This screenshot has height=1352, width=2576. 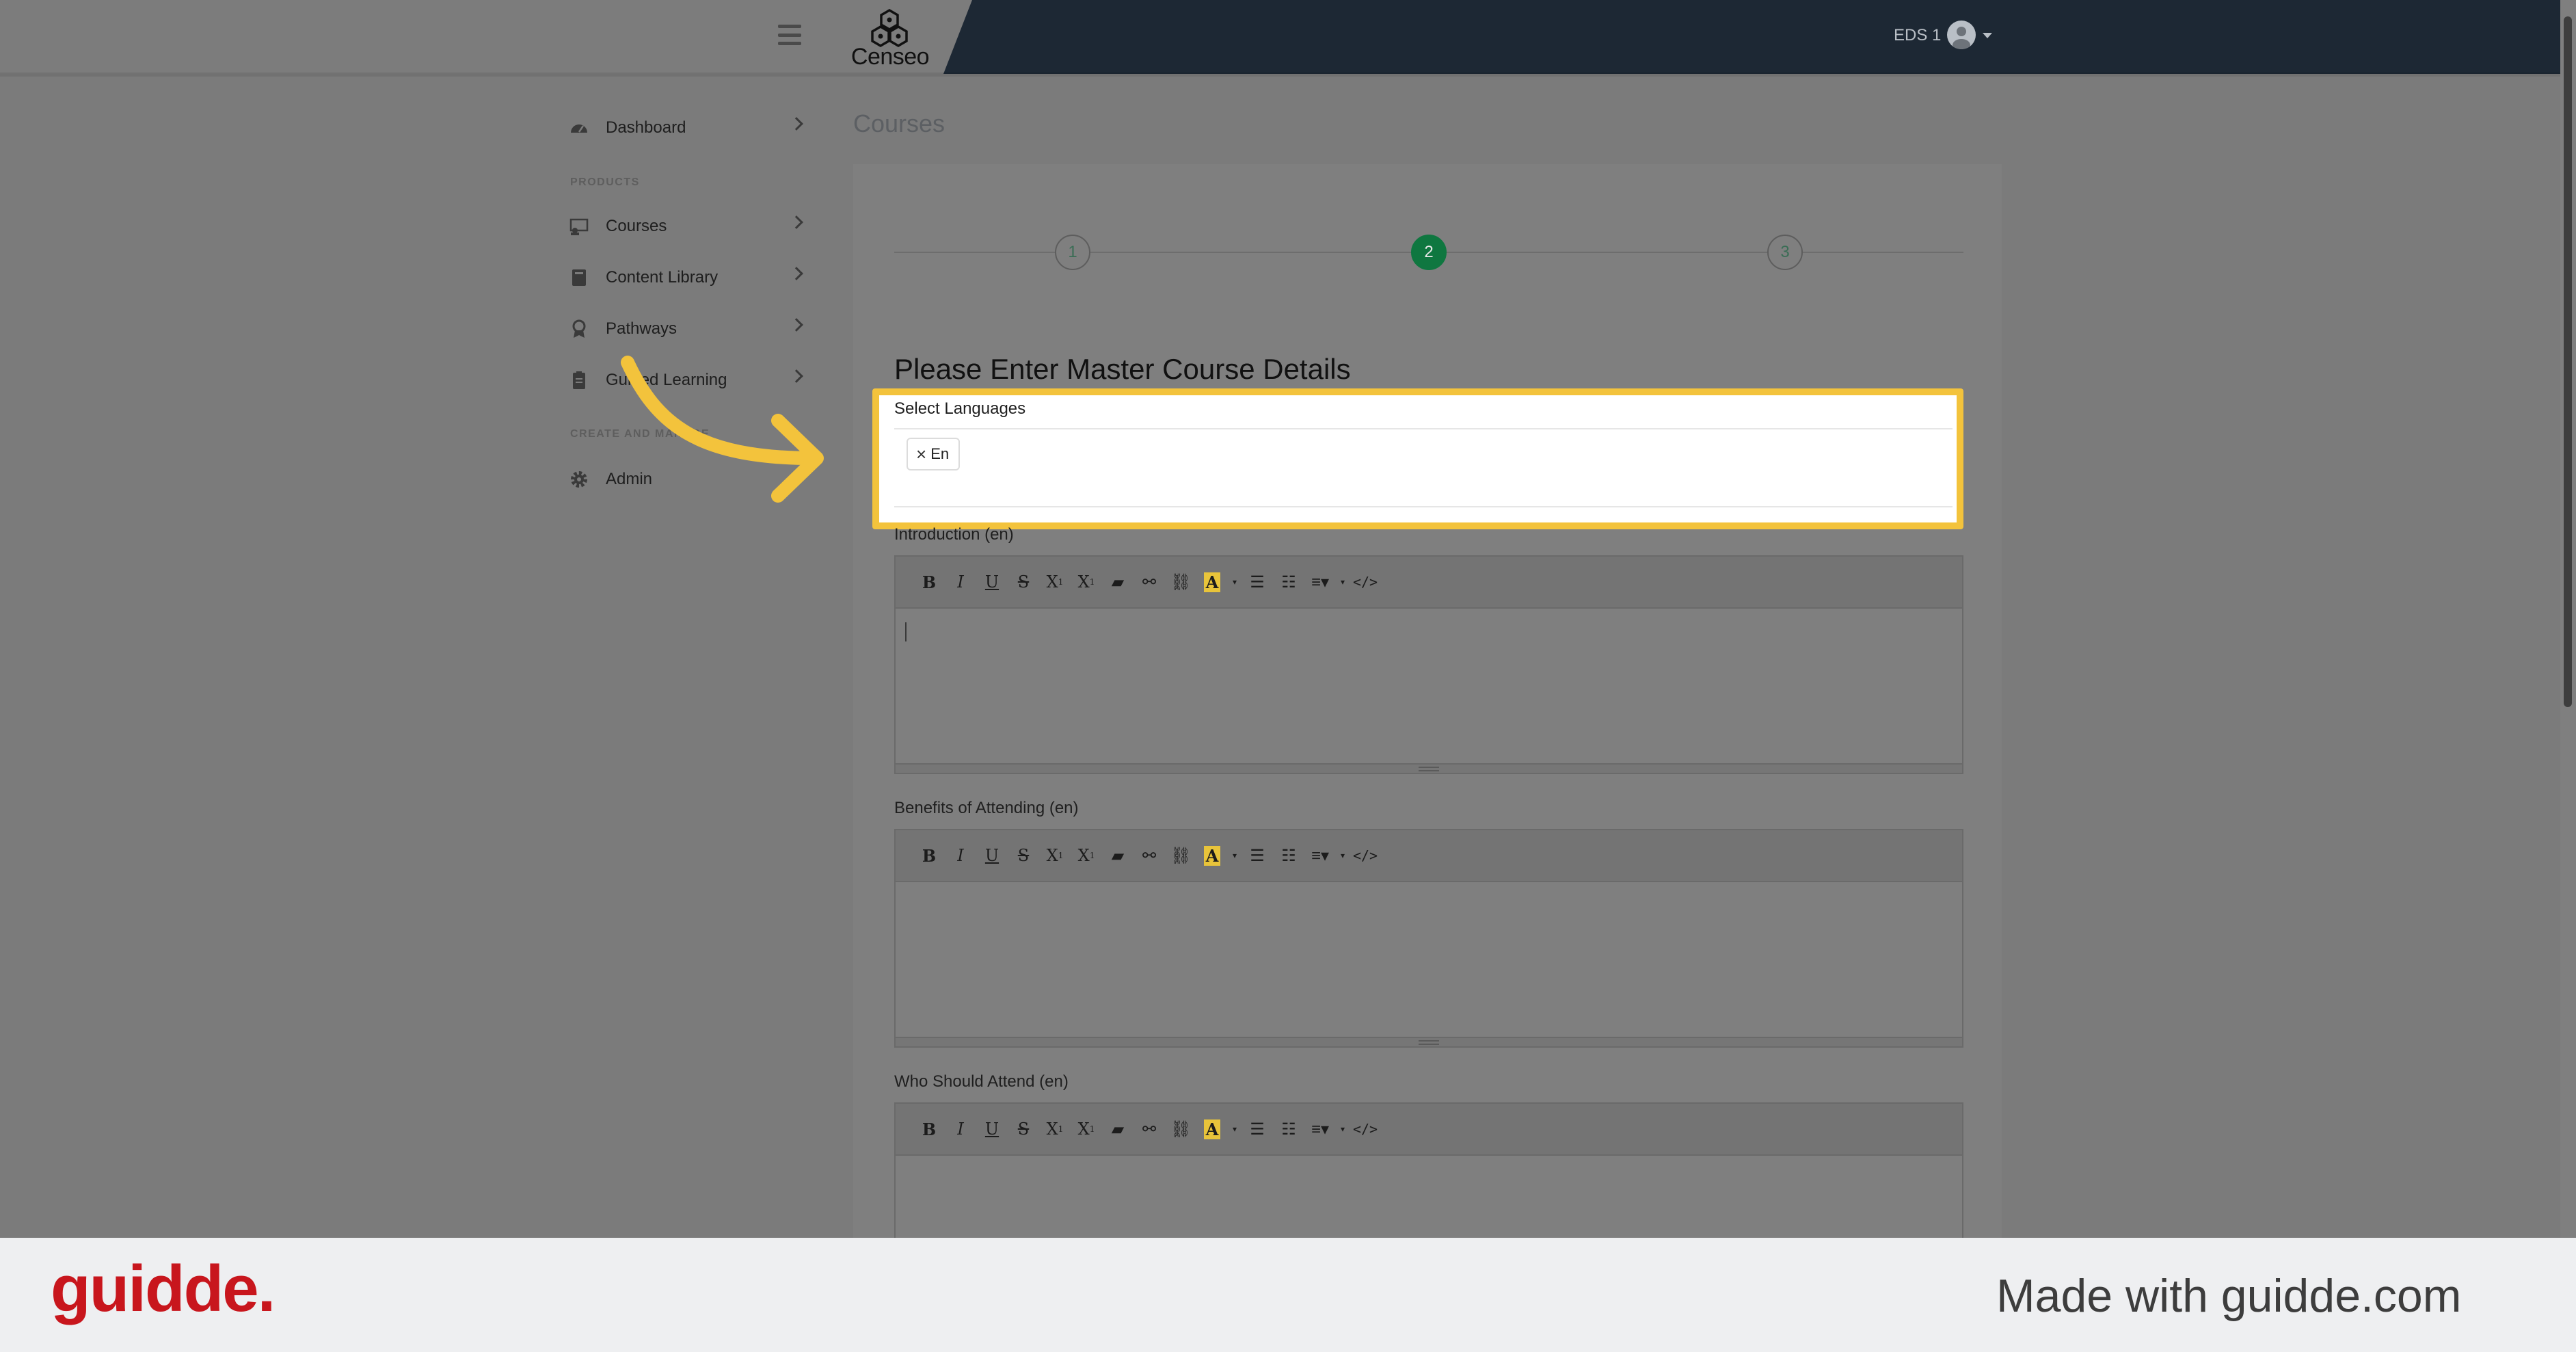 I want to click on step-3: 3, so click(x=1785, y=252).